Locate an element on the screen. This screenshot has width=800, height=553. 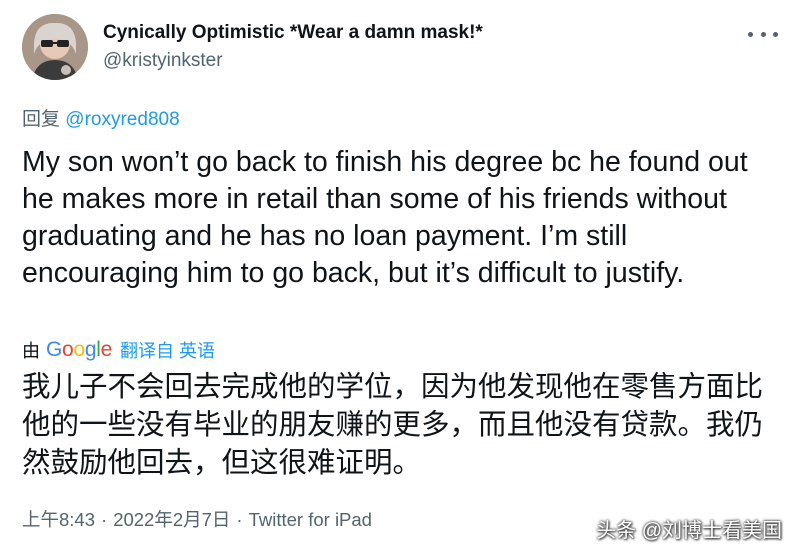
tweet-date-link: 2022年2月7日 is located at coordinates (171, 519).